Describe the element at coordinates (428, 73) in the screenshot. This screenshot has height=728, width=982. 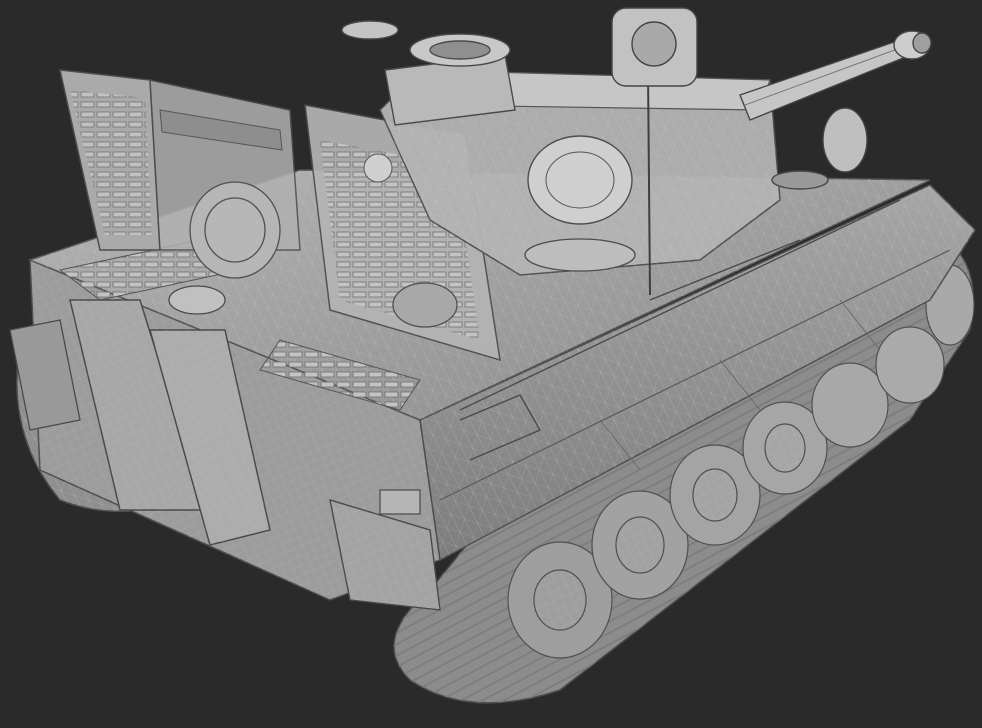
I see `commander-cupola` at that location.